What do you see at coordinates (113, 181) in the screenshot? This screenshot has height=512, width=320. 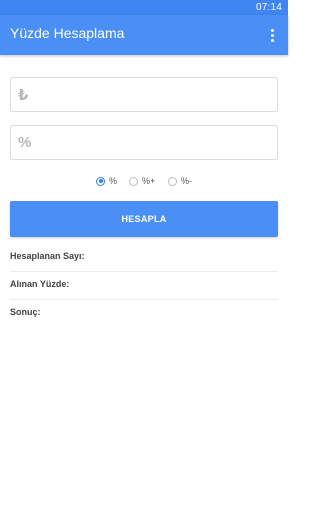 I see `radio-label: %` at bounding box center [113, 181].